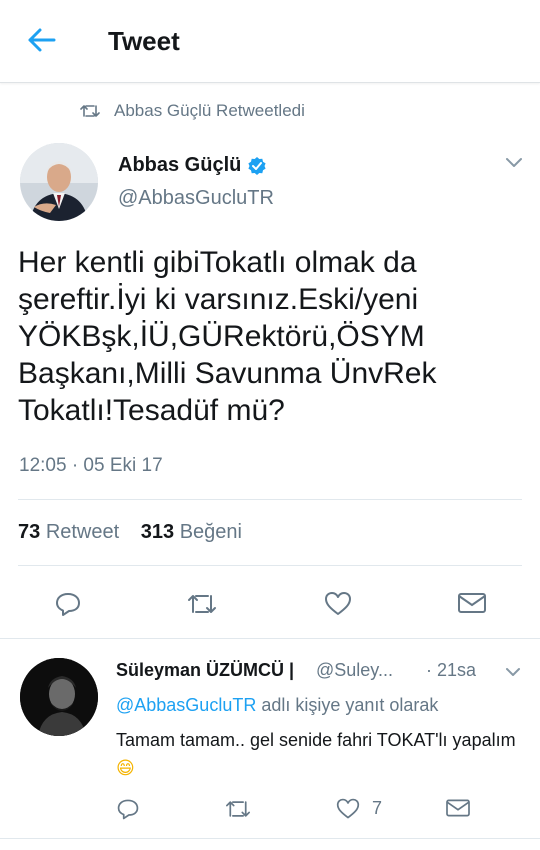  Describe the element at coordinates (196, 198) in the screenshot. I see `author-handle: @AbbasGucluTR` at that location.